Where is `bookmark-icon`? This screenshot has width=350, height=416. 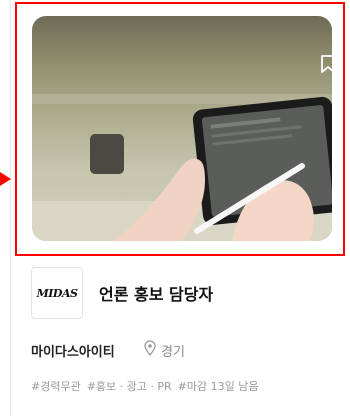
bookmark-icon is located at coordinates (326, 67).